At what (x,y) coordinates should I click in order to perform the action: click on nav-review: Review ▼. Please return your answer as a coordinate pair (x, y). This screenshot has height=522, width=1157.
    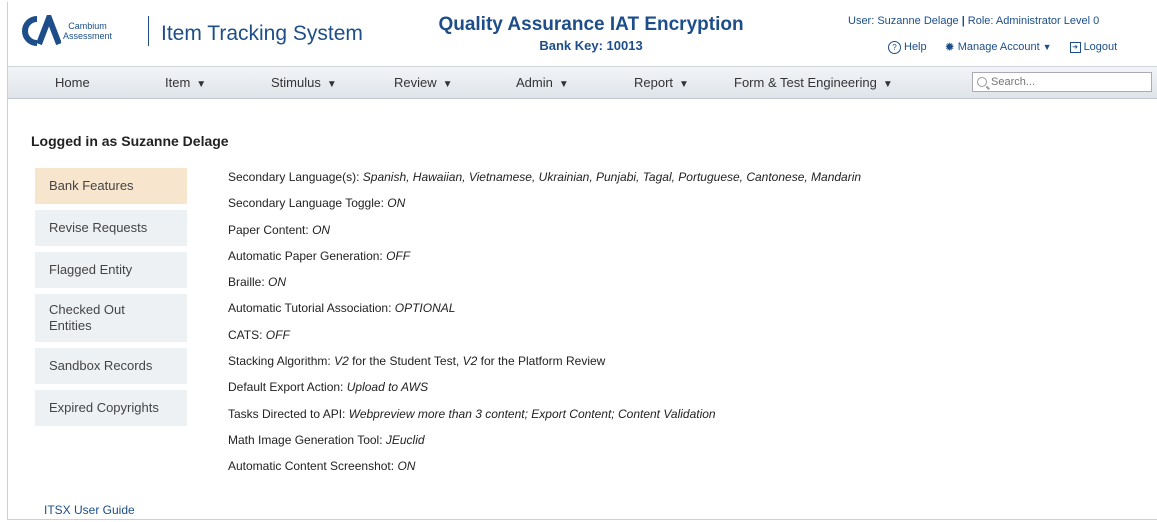
    Looking at the image, I should click on (423, 82).